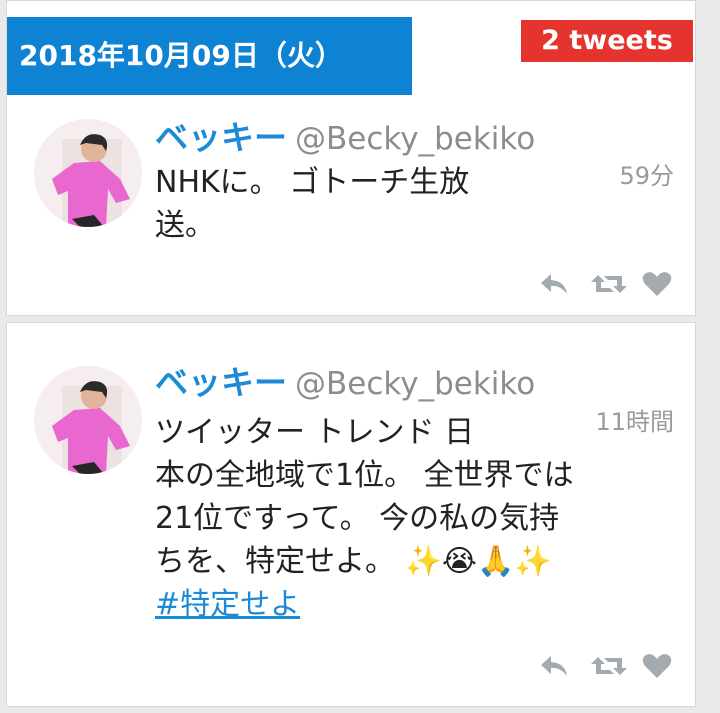 Image resolution: width=720 pixels, height=713 pixels. I want to click on tweet-text-line: ツイッター トレンド 日, so click(315, 432).